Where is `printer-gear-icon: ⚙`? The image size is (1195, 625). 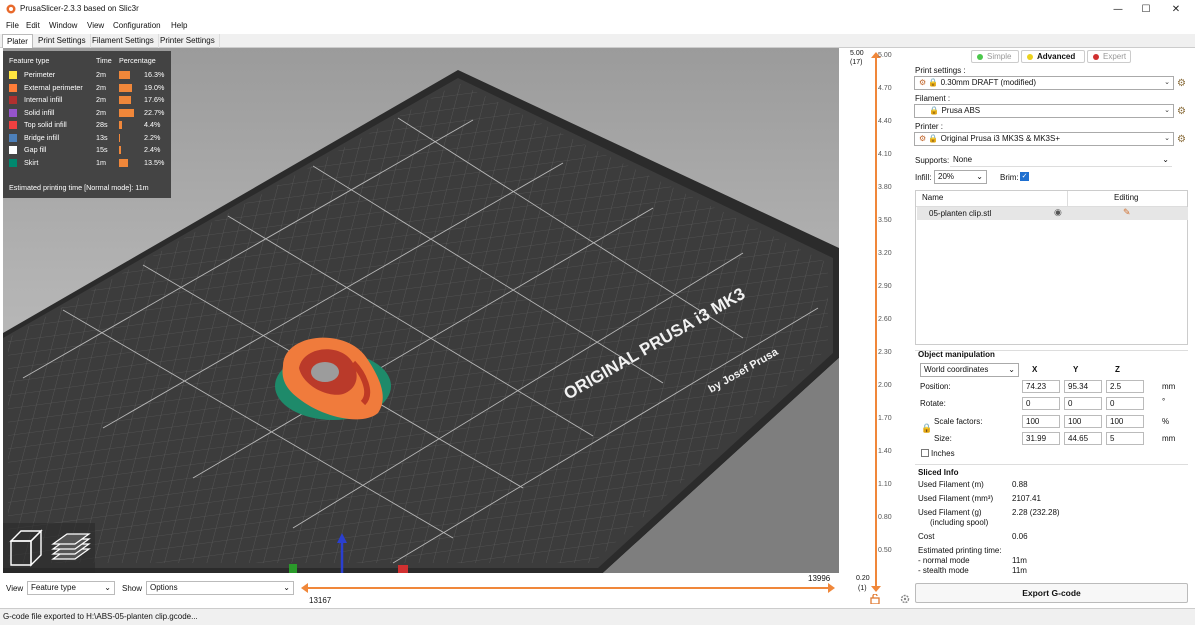
printer-gear-icon: ⚙ is located at coordinates (1181, 139).